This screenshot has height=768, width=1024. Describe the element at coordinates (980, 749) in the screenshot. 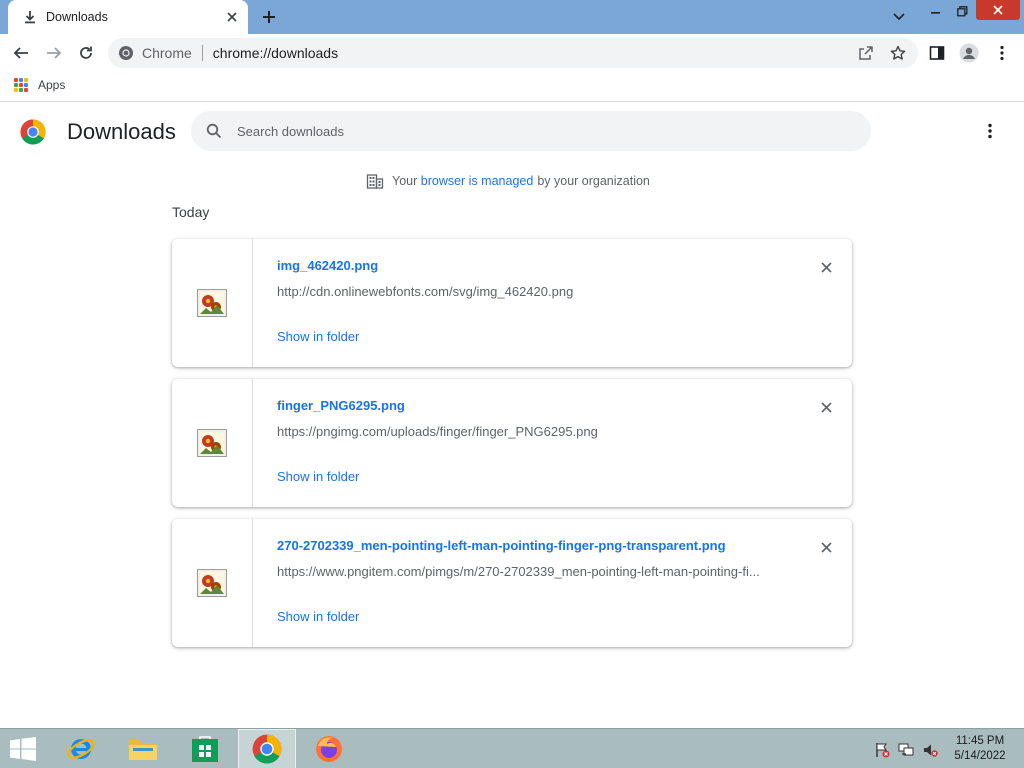

I see `system-clock: 11:45 PM 5/14/2022` at that location.